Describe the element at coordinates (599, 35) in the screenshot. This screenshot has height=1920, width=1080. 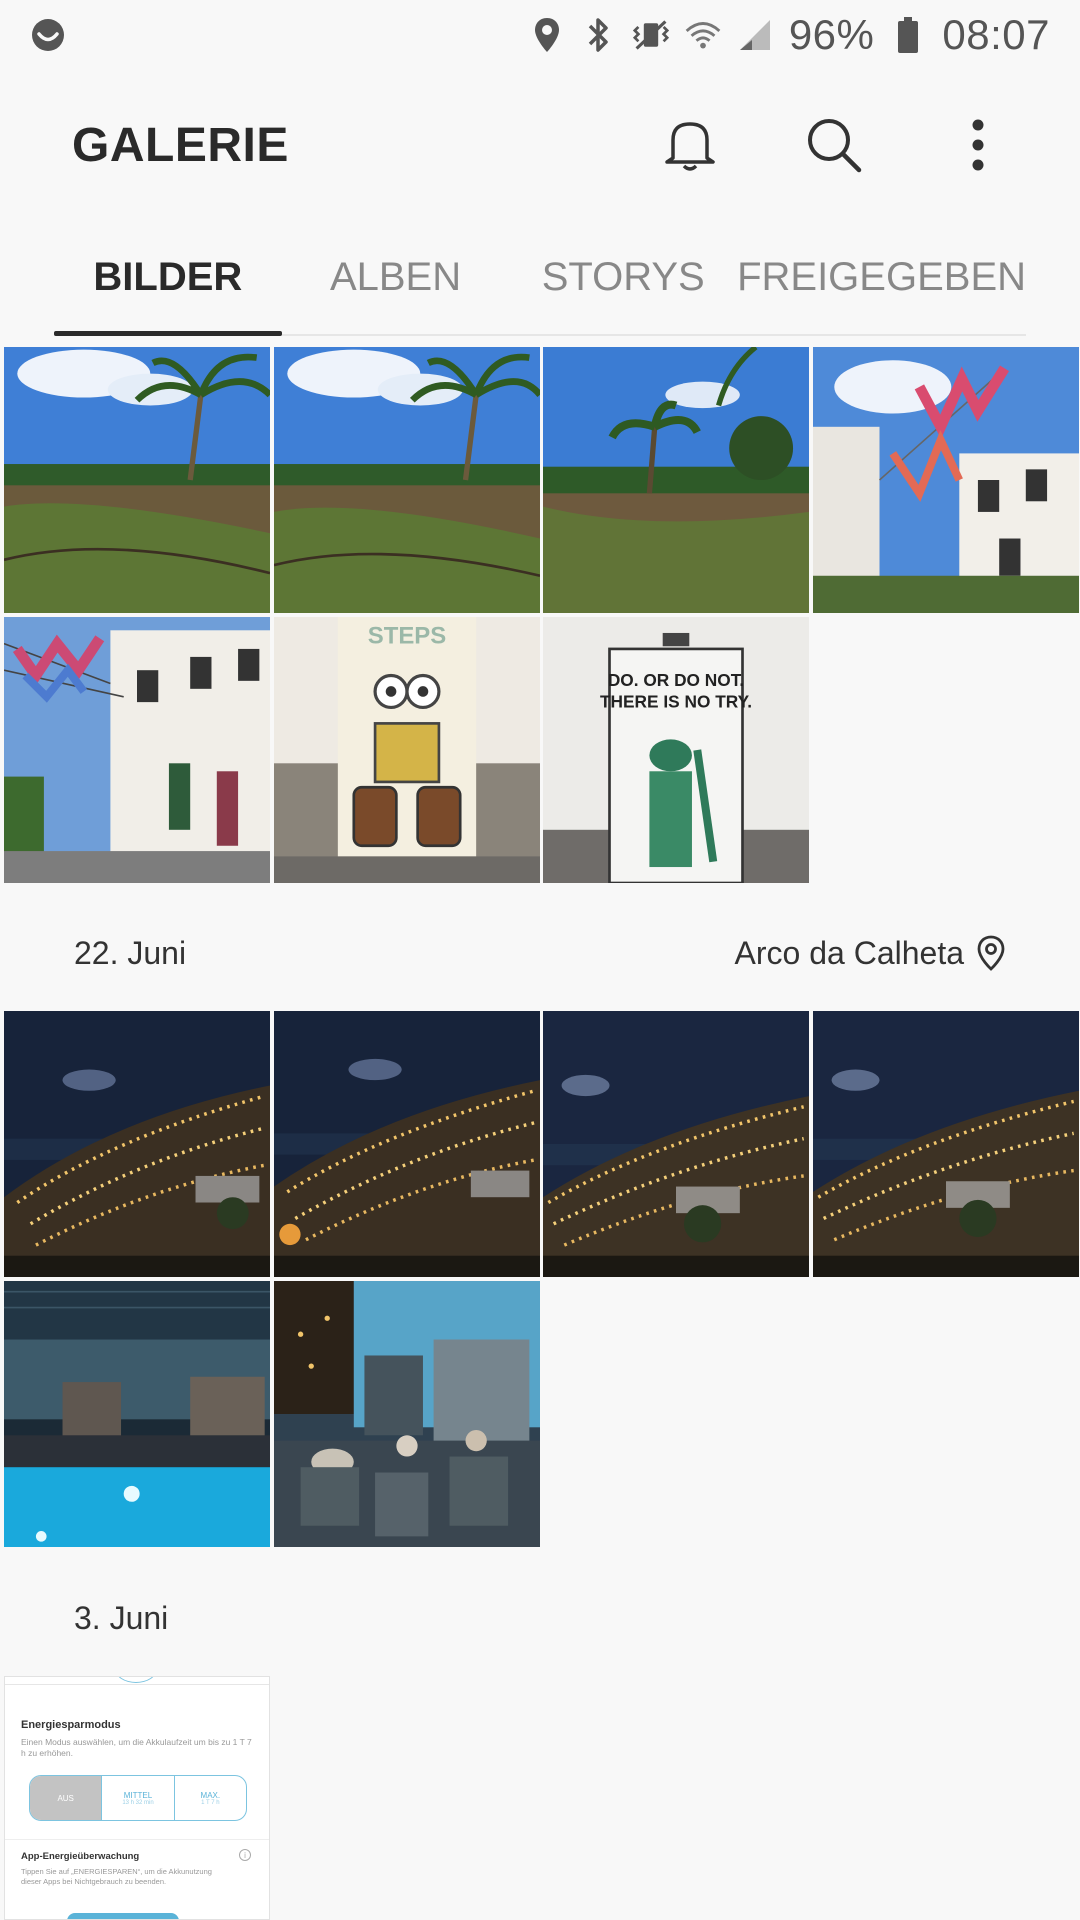
I see `bluetooth-icon` at that location.